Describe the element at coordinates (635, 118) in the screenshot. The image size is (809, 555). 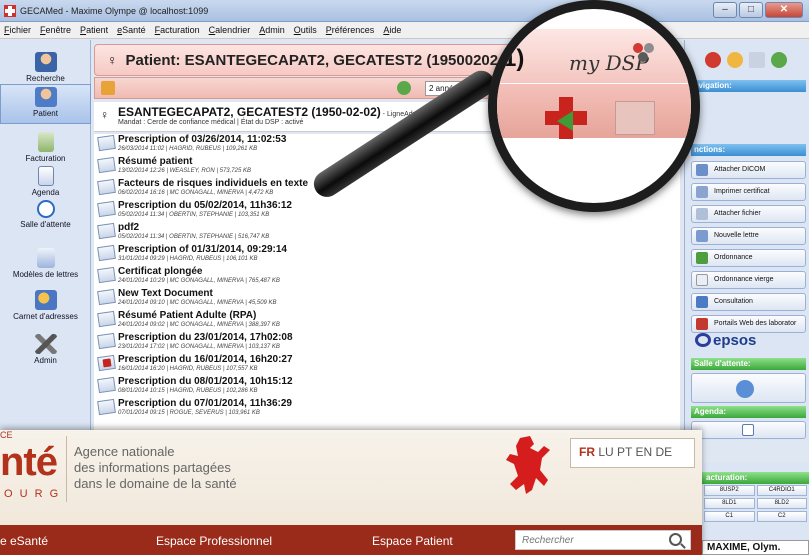
I see `folder-icon` at that location.